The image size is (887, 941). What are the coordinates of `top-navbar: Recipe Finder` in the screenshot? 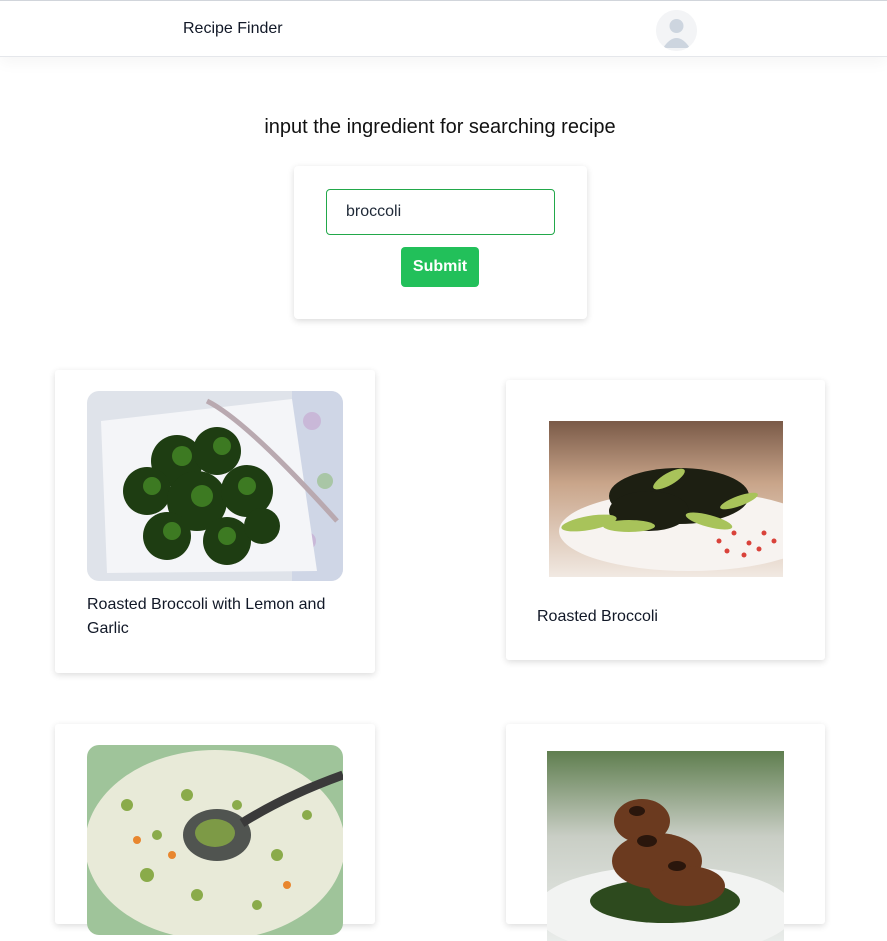 It's located at (443, 28).